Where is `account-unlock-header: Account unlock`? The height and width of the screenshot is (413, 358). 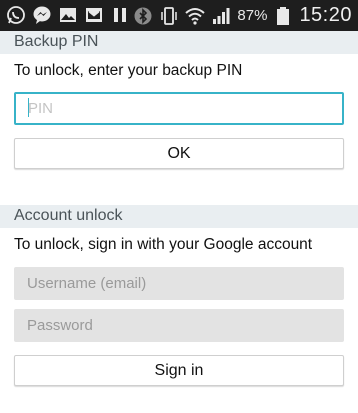
account-unlock-header: Account unlock is located at coordinates (179, 216).